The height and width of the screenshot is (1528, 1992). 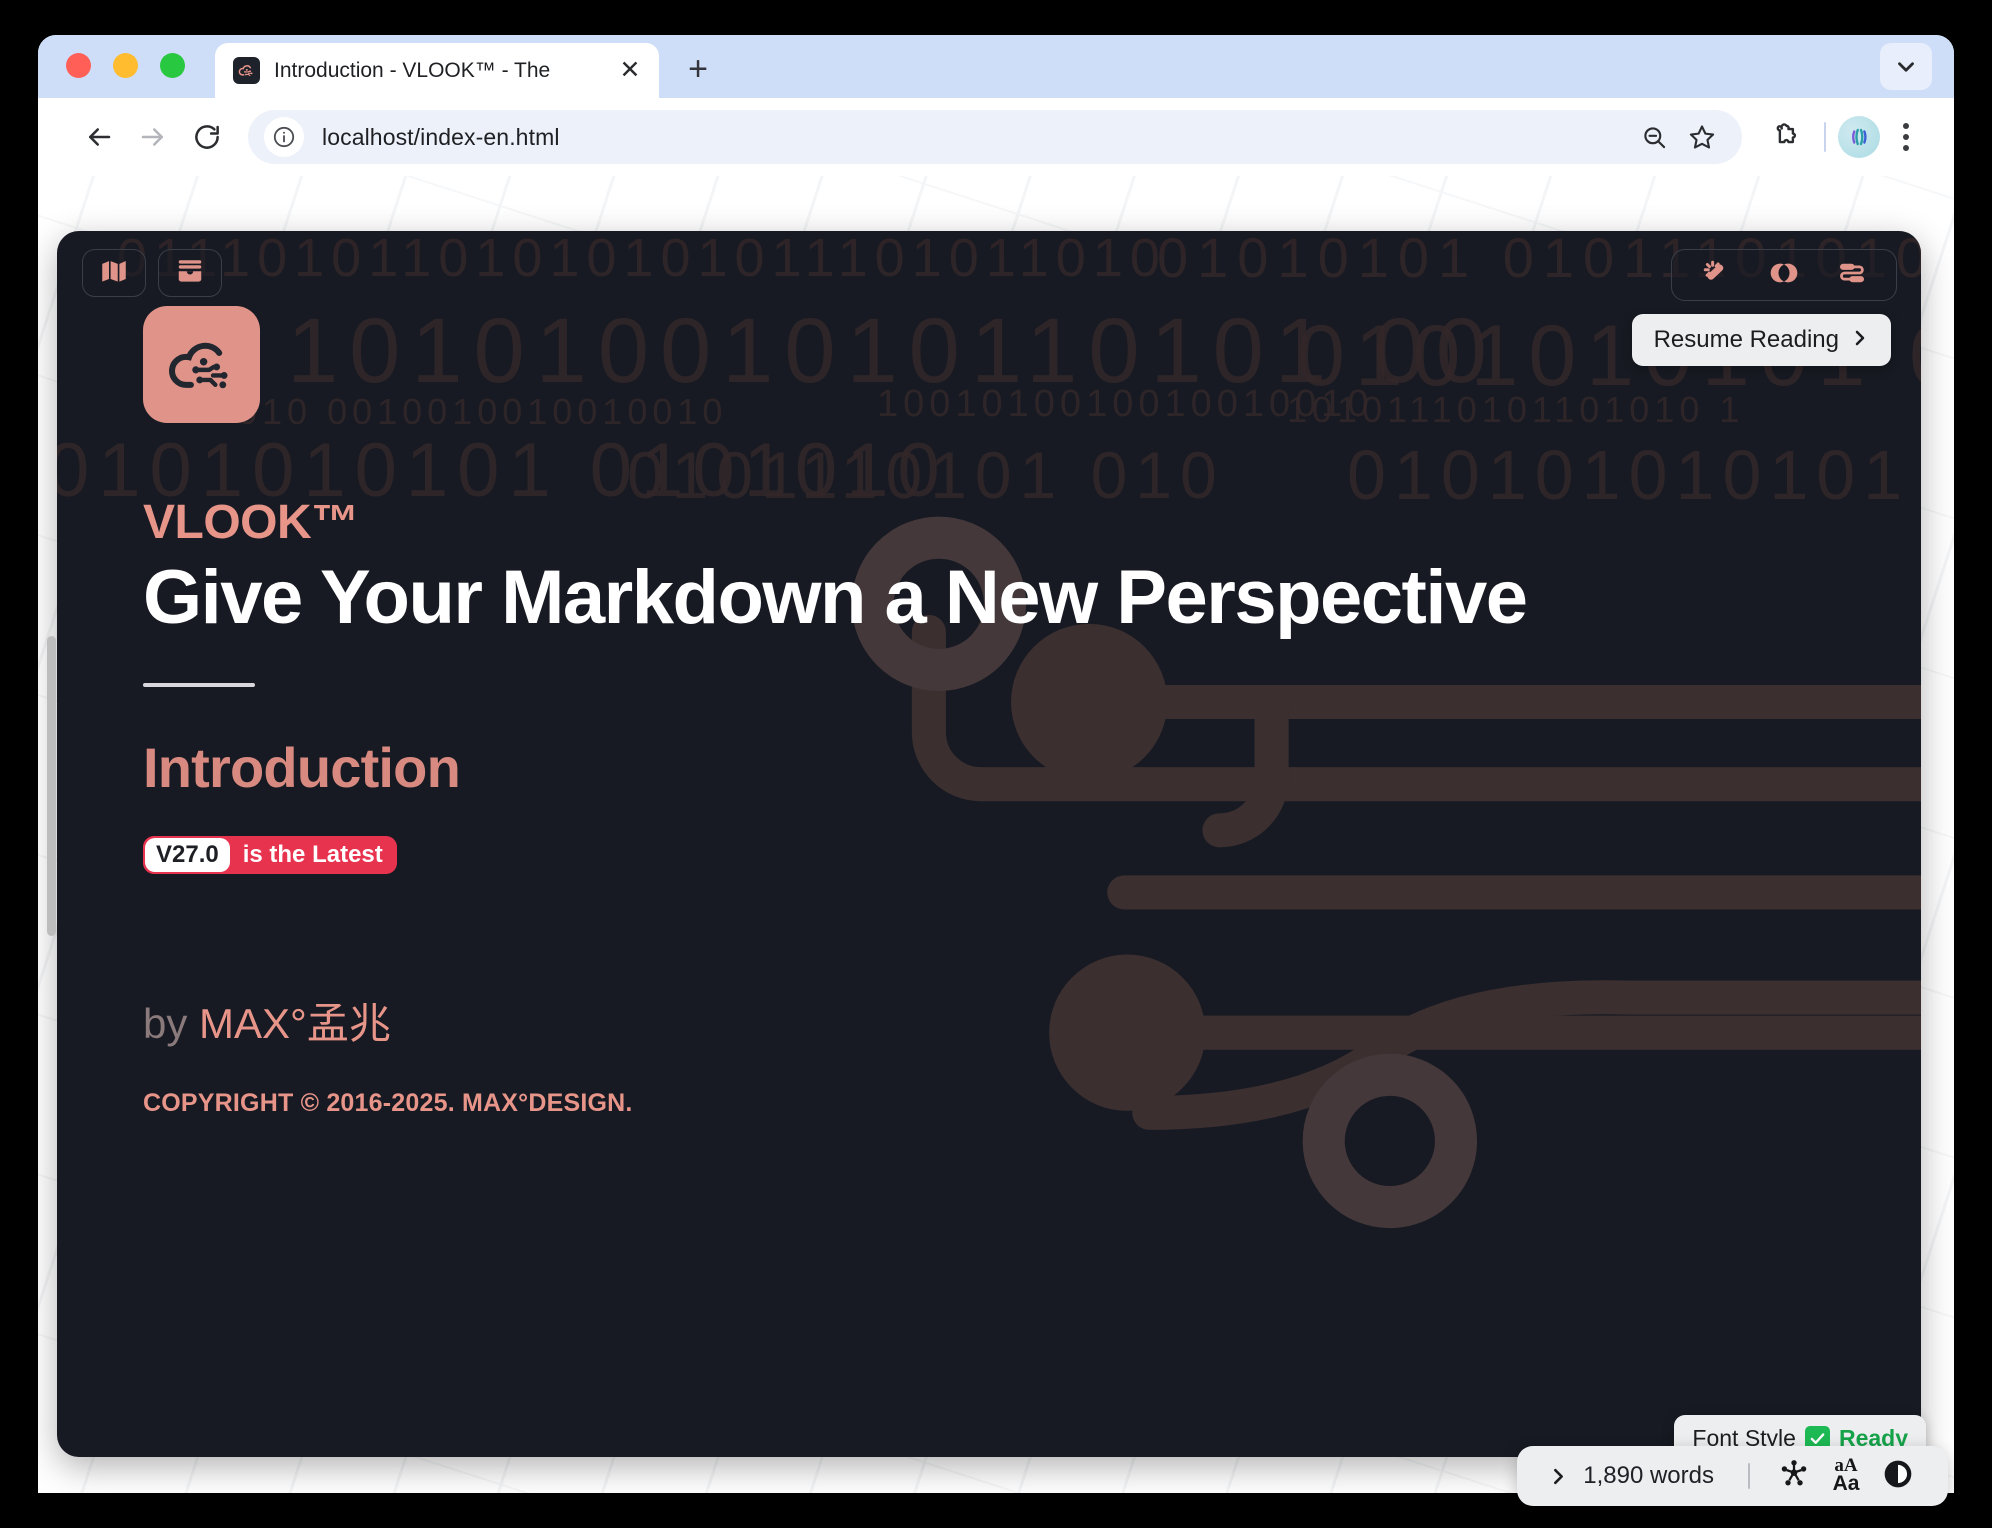 What do you see at coordinates (153, 137) in the screenshot?
I see `arrow-right-icon` at bounding box center [153, 137].